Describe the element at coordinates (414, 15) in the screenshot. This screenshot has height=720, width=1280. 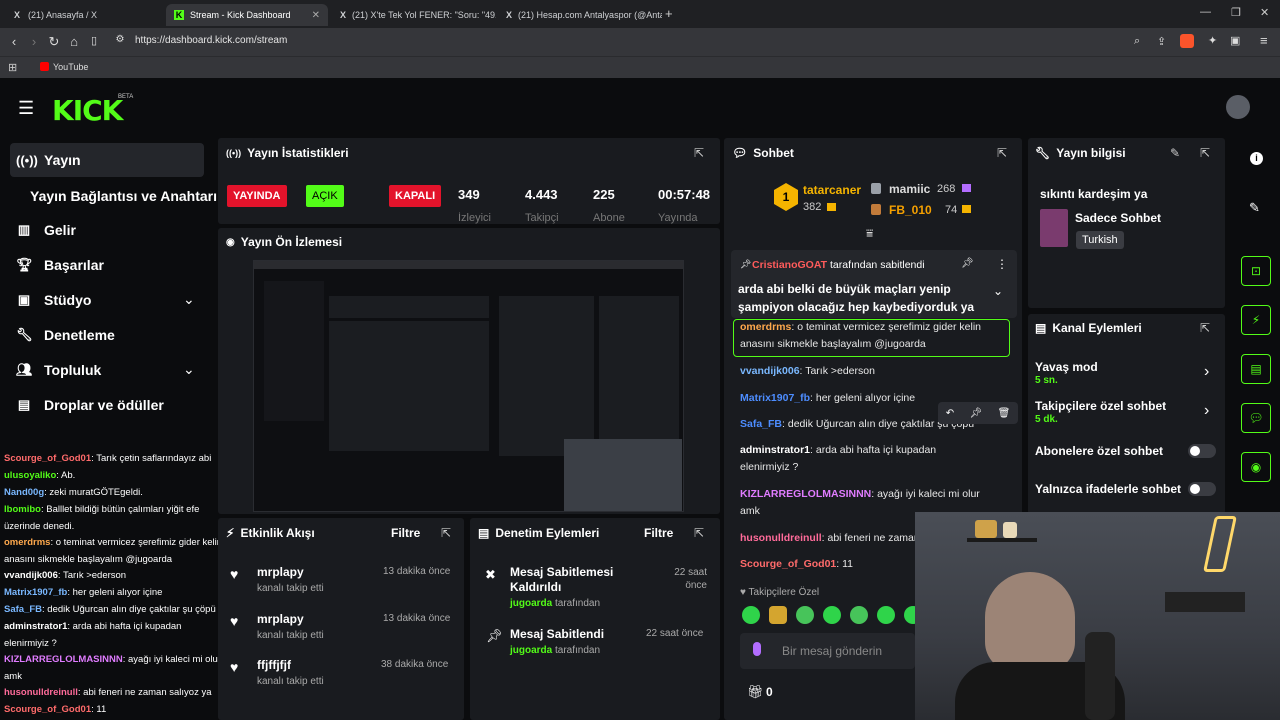
I see `browser-tab: X (21) X'te Tek Yol FENER: "Soru: "49. d` at that location.